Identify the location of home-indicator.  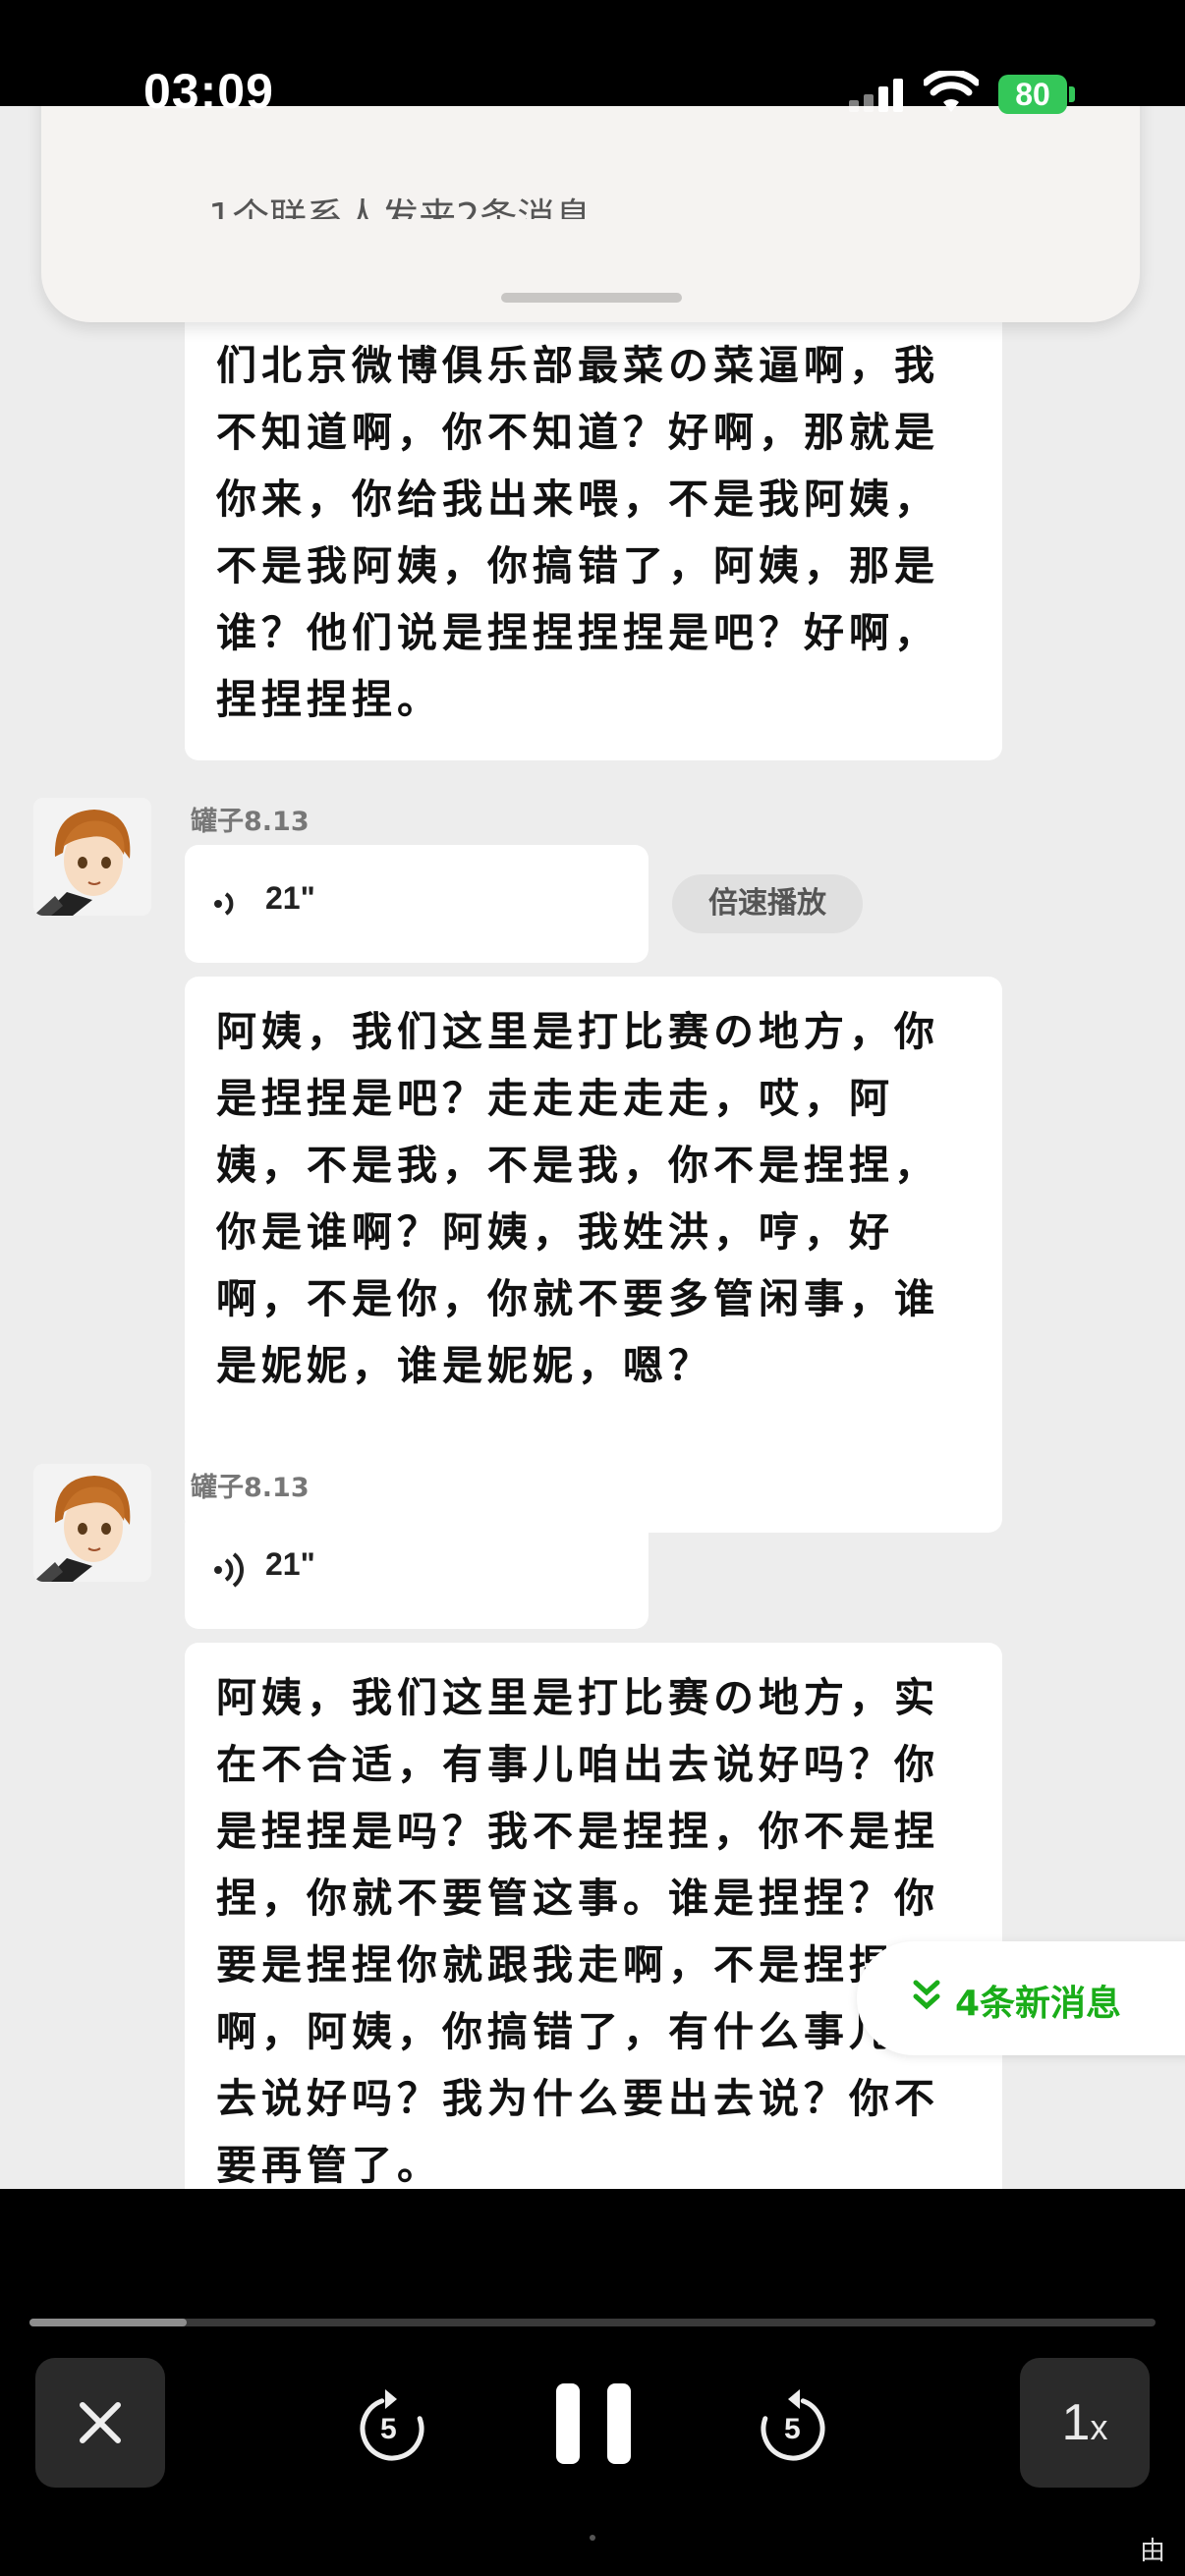
(592, 2538).